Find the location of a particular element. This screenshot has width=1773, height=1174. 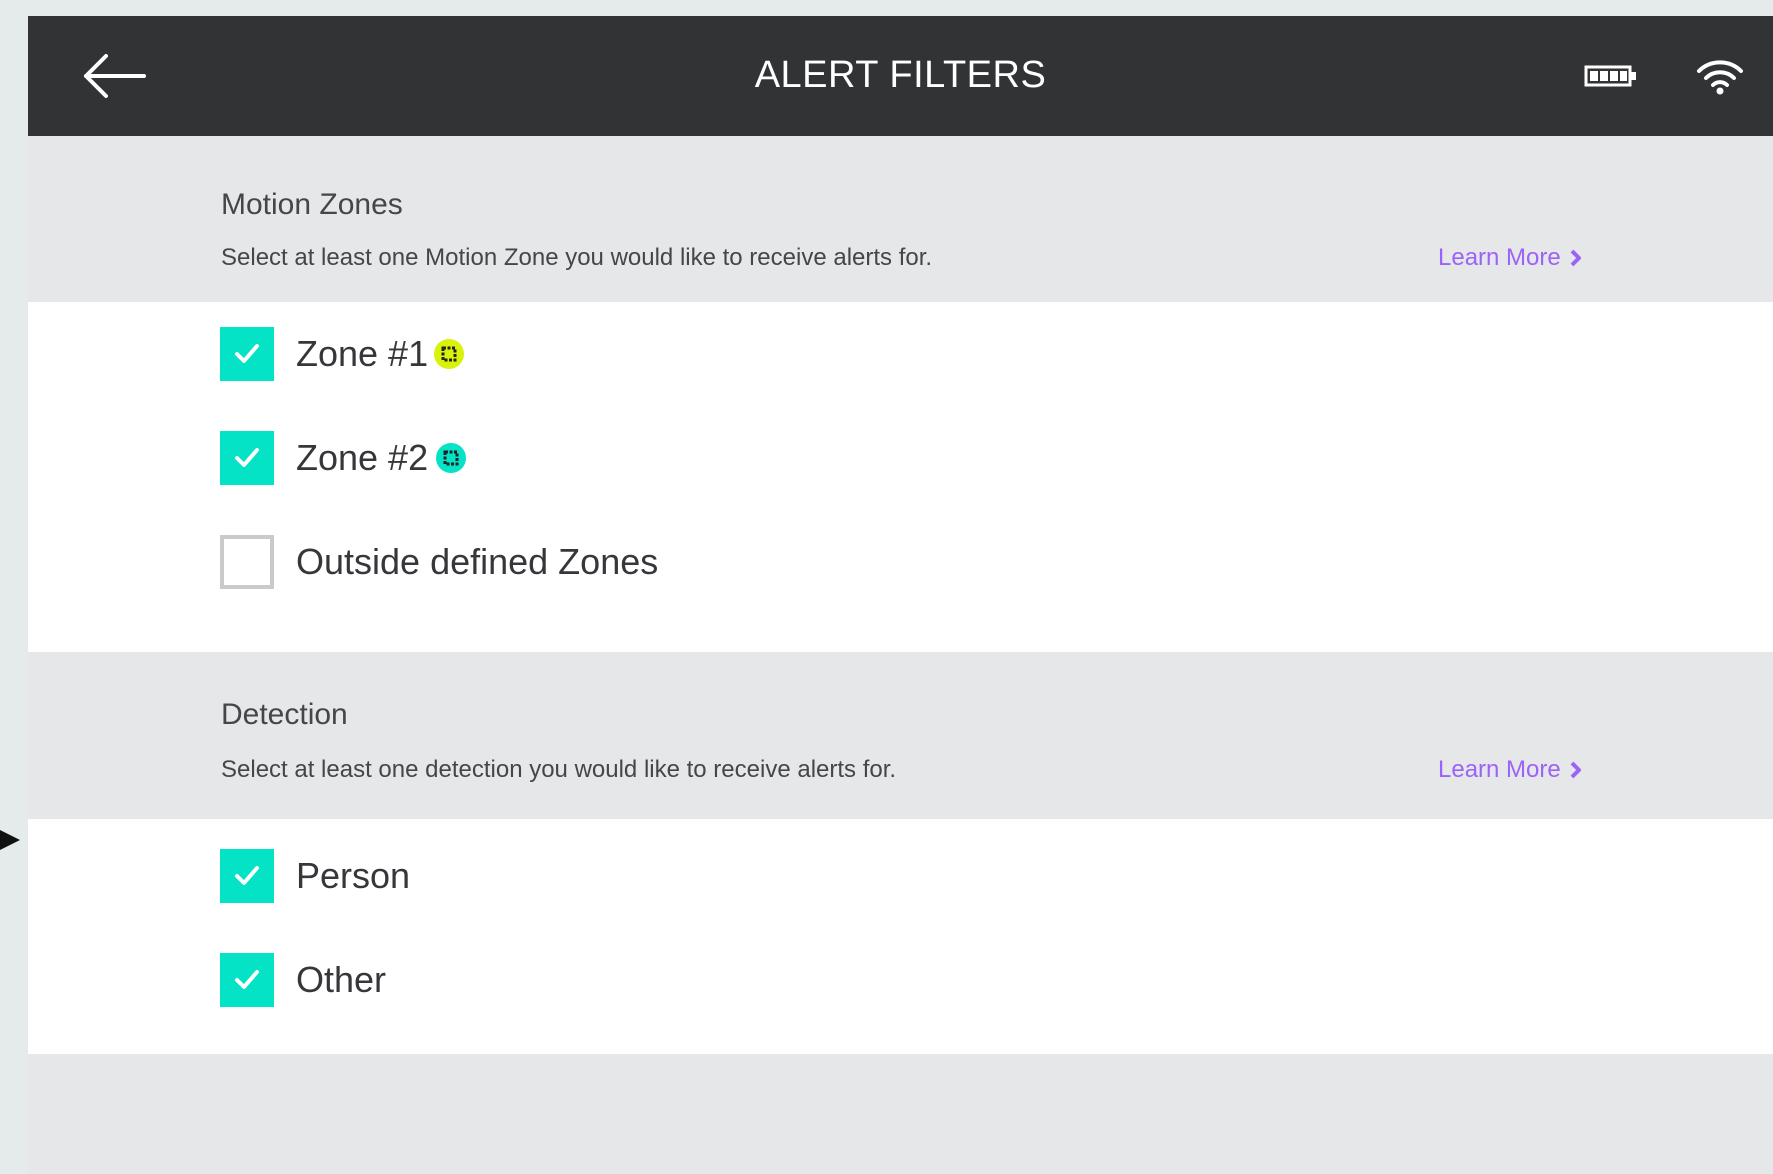

zone-1-label: Zone #1 is located at coordinates (362, 353).